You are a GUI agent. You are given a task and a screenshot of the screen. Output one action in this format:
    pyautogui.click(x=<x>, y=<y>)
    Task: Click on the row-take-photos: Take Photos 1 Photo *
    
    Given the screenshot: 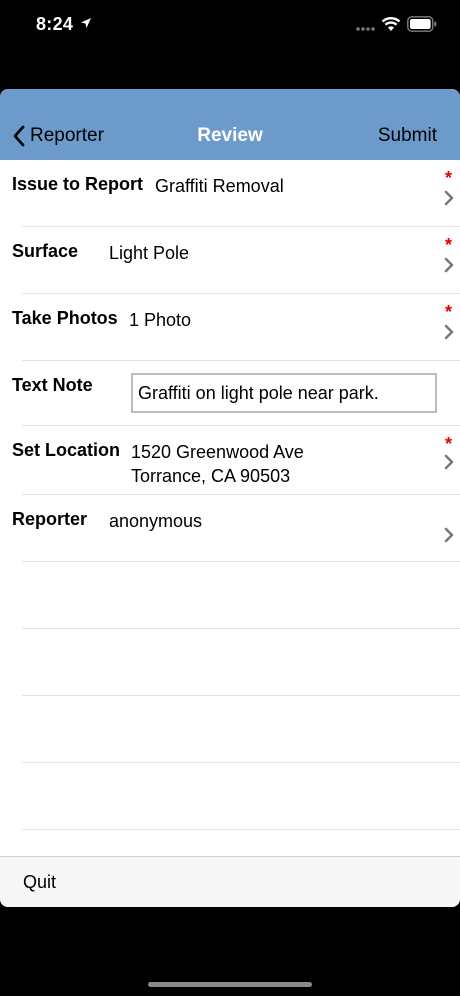 What is the action you would take?
    pyautogui.click(x=230, y=327)
    